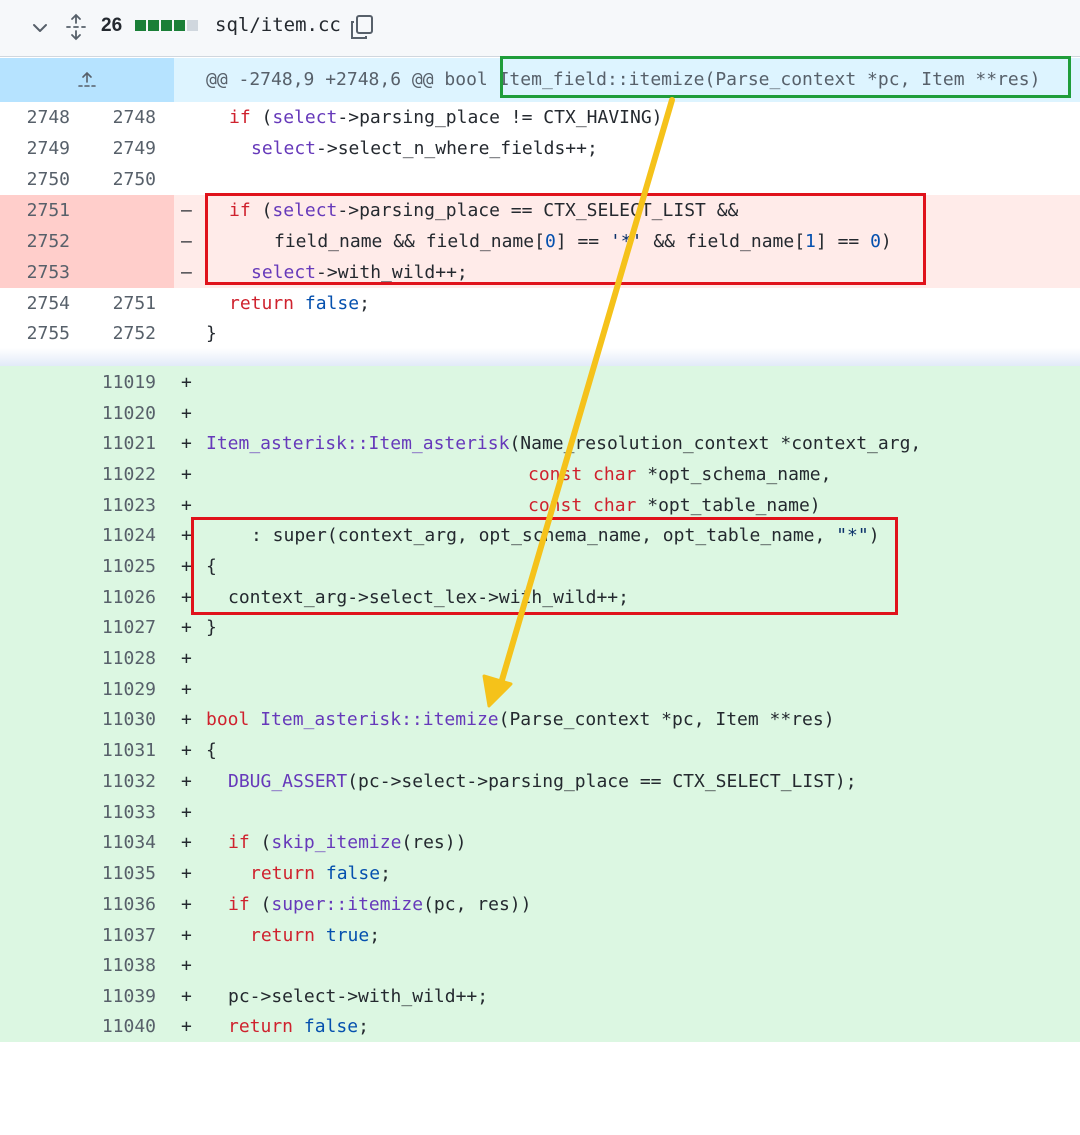  I want to click on new-line-number: 11037, so click(121, 935).